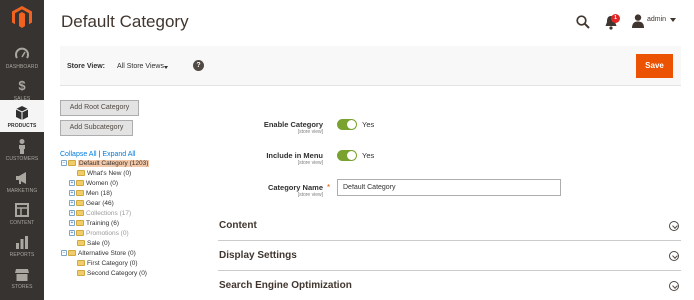 Image resolution: width=694 pixels, height=300 pixels. What do you see at coordinates (368, 124) in the screenshot?
I see `enable-category-value: Yes` at bounding box center [368, 124].